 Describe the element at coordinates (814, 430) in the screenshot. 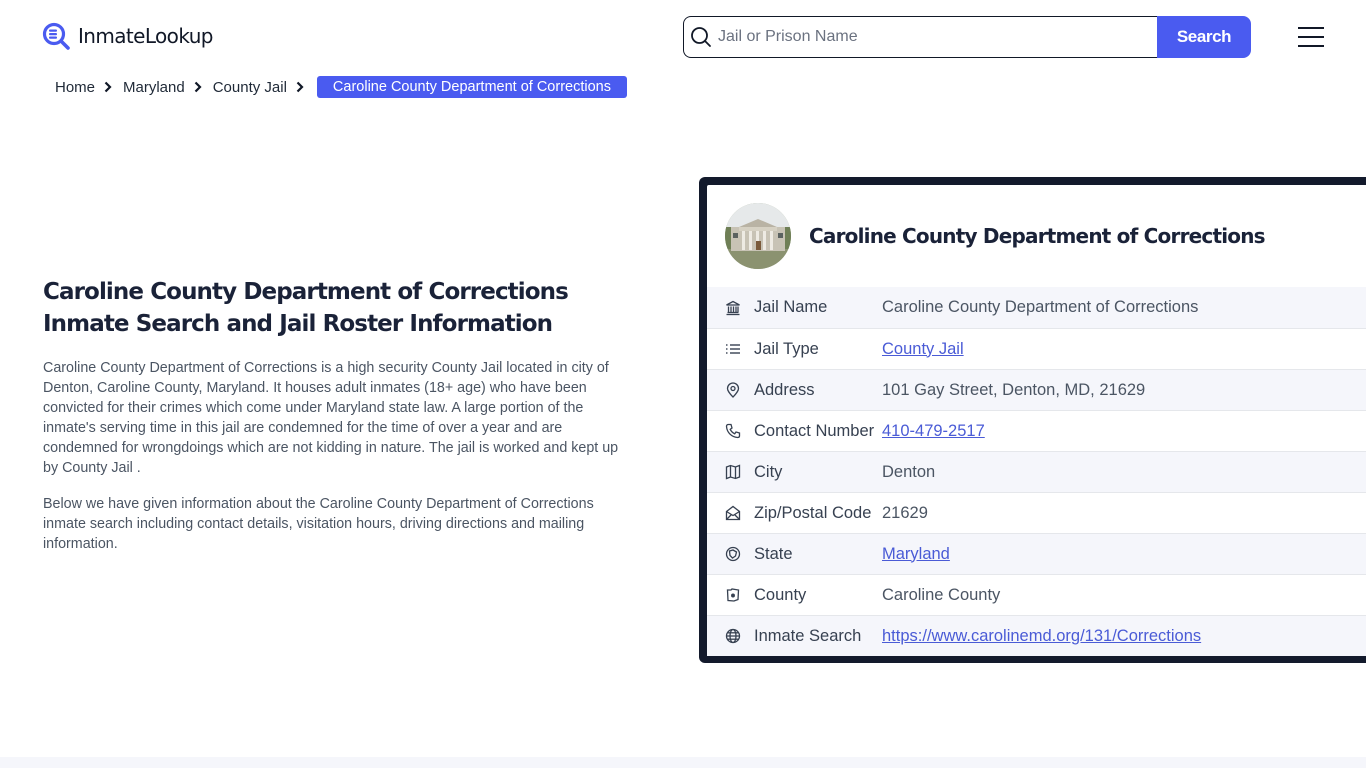

I see `row-label: Contact Number` at that location.